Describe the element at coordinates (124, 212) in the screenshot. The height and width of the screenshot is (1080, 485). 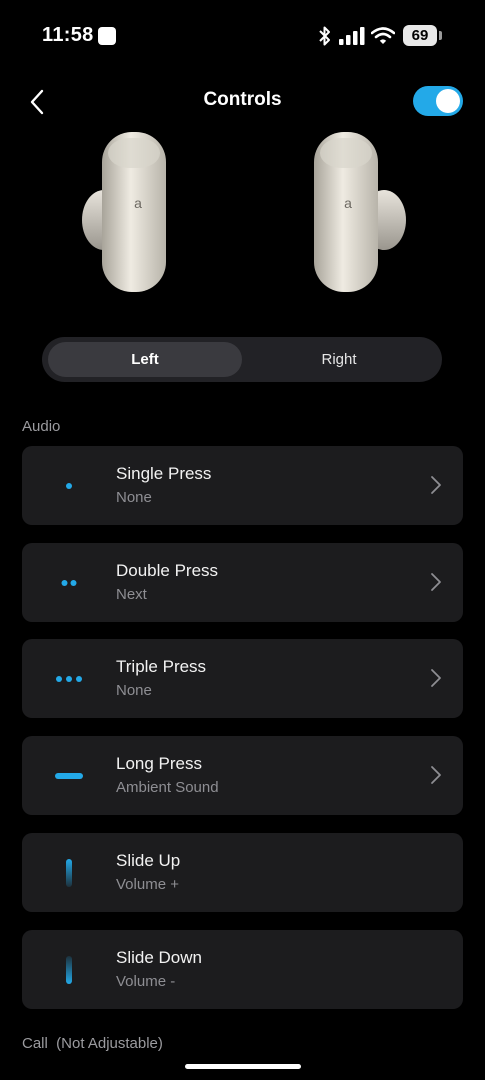
I see `left-earbud-image: a` at that location.